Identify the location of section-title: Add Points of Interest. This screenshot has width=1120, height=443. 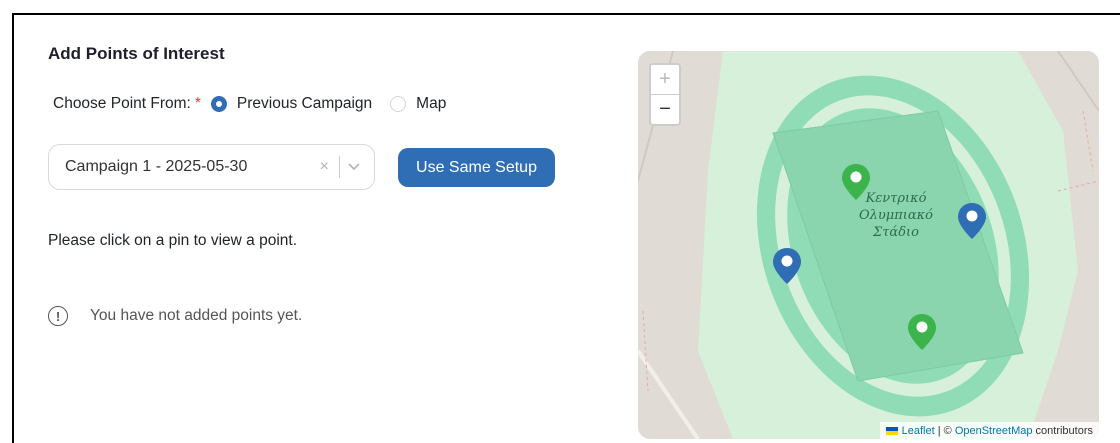
(136, 53).